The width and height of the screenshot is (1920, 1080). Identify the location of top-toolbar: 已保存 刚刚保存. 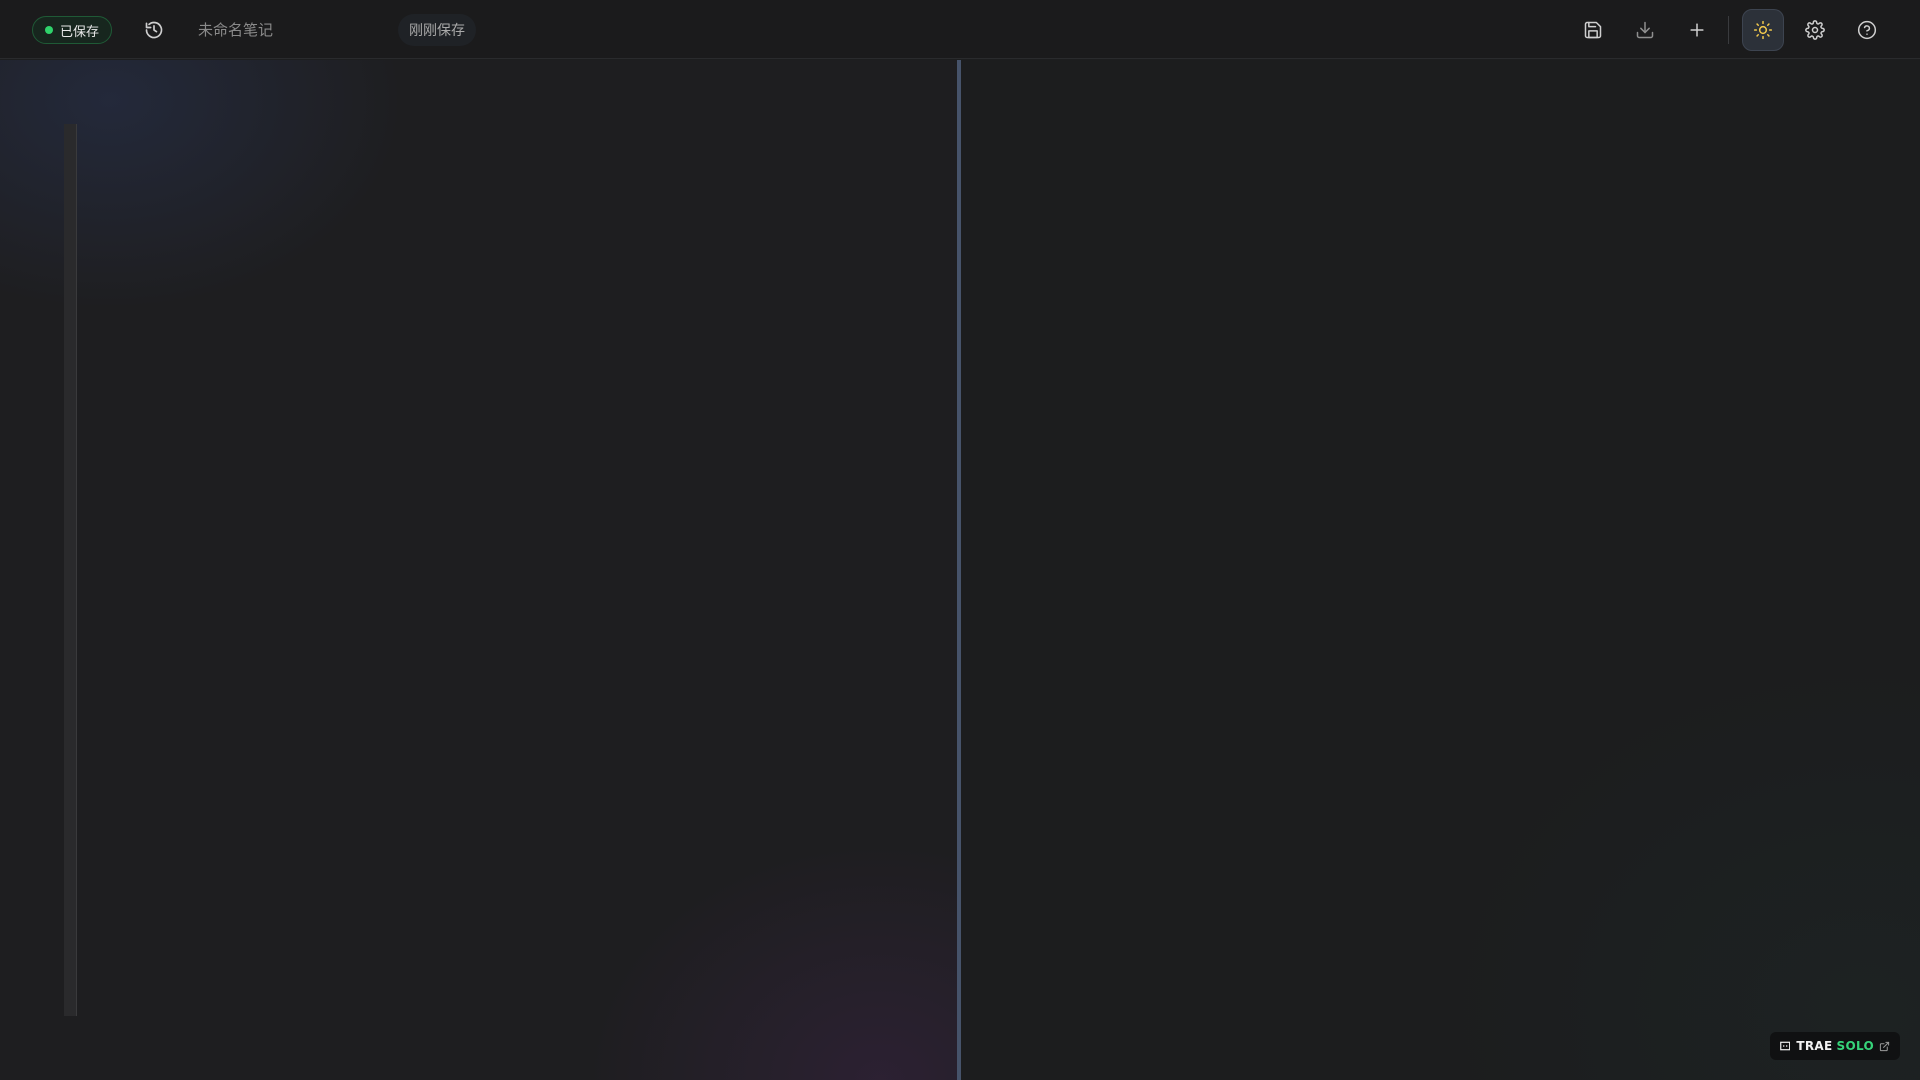
(960, 29).